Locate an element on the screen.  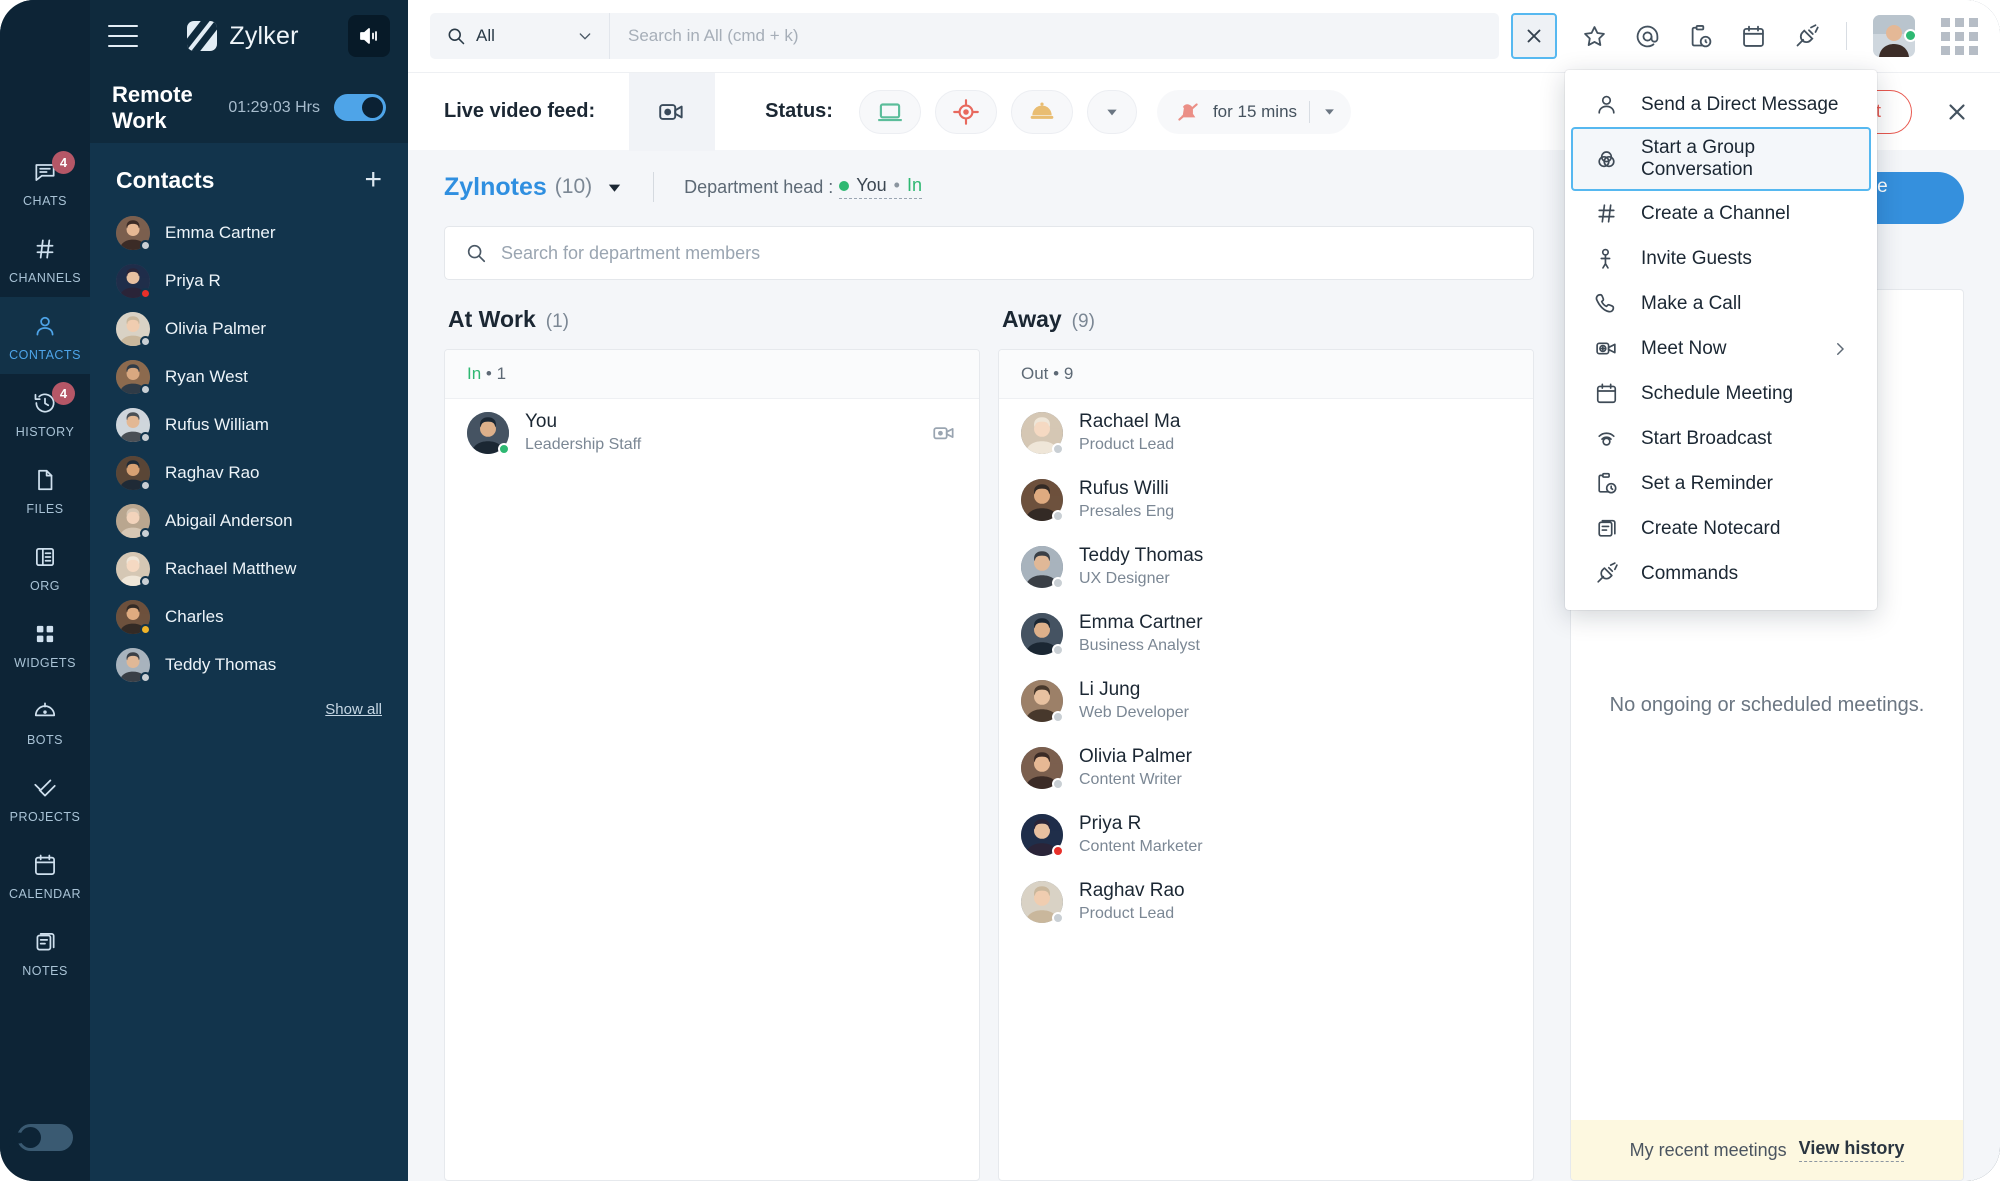
contact-list-item: Ryan West is located at coordinates (249, 377).